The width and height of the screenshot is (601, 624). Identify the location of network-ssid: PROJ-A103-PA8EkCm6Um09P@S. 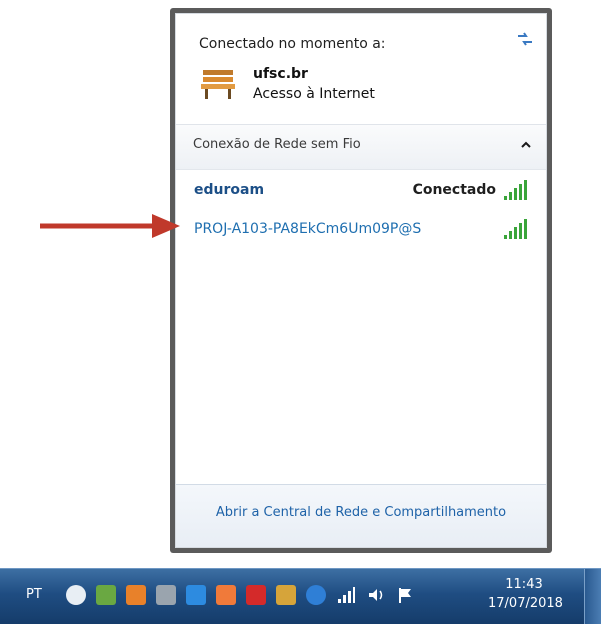
(308, 229).